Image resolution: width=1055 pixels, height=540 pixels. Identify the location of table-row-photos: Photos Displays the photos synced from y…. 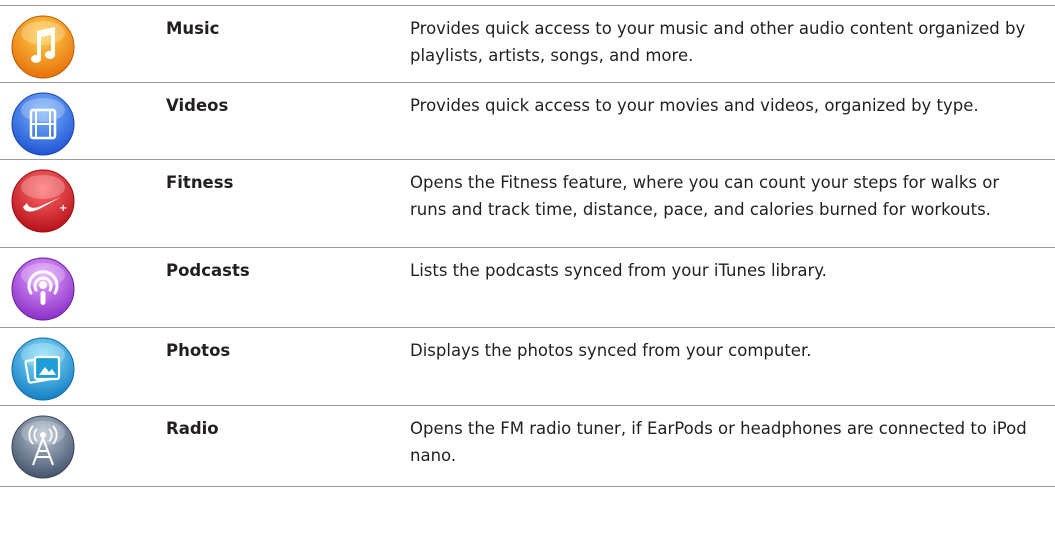
(527, 366).